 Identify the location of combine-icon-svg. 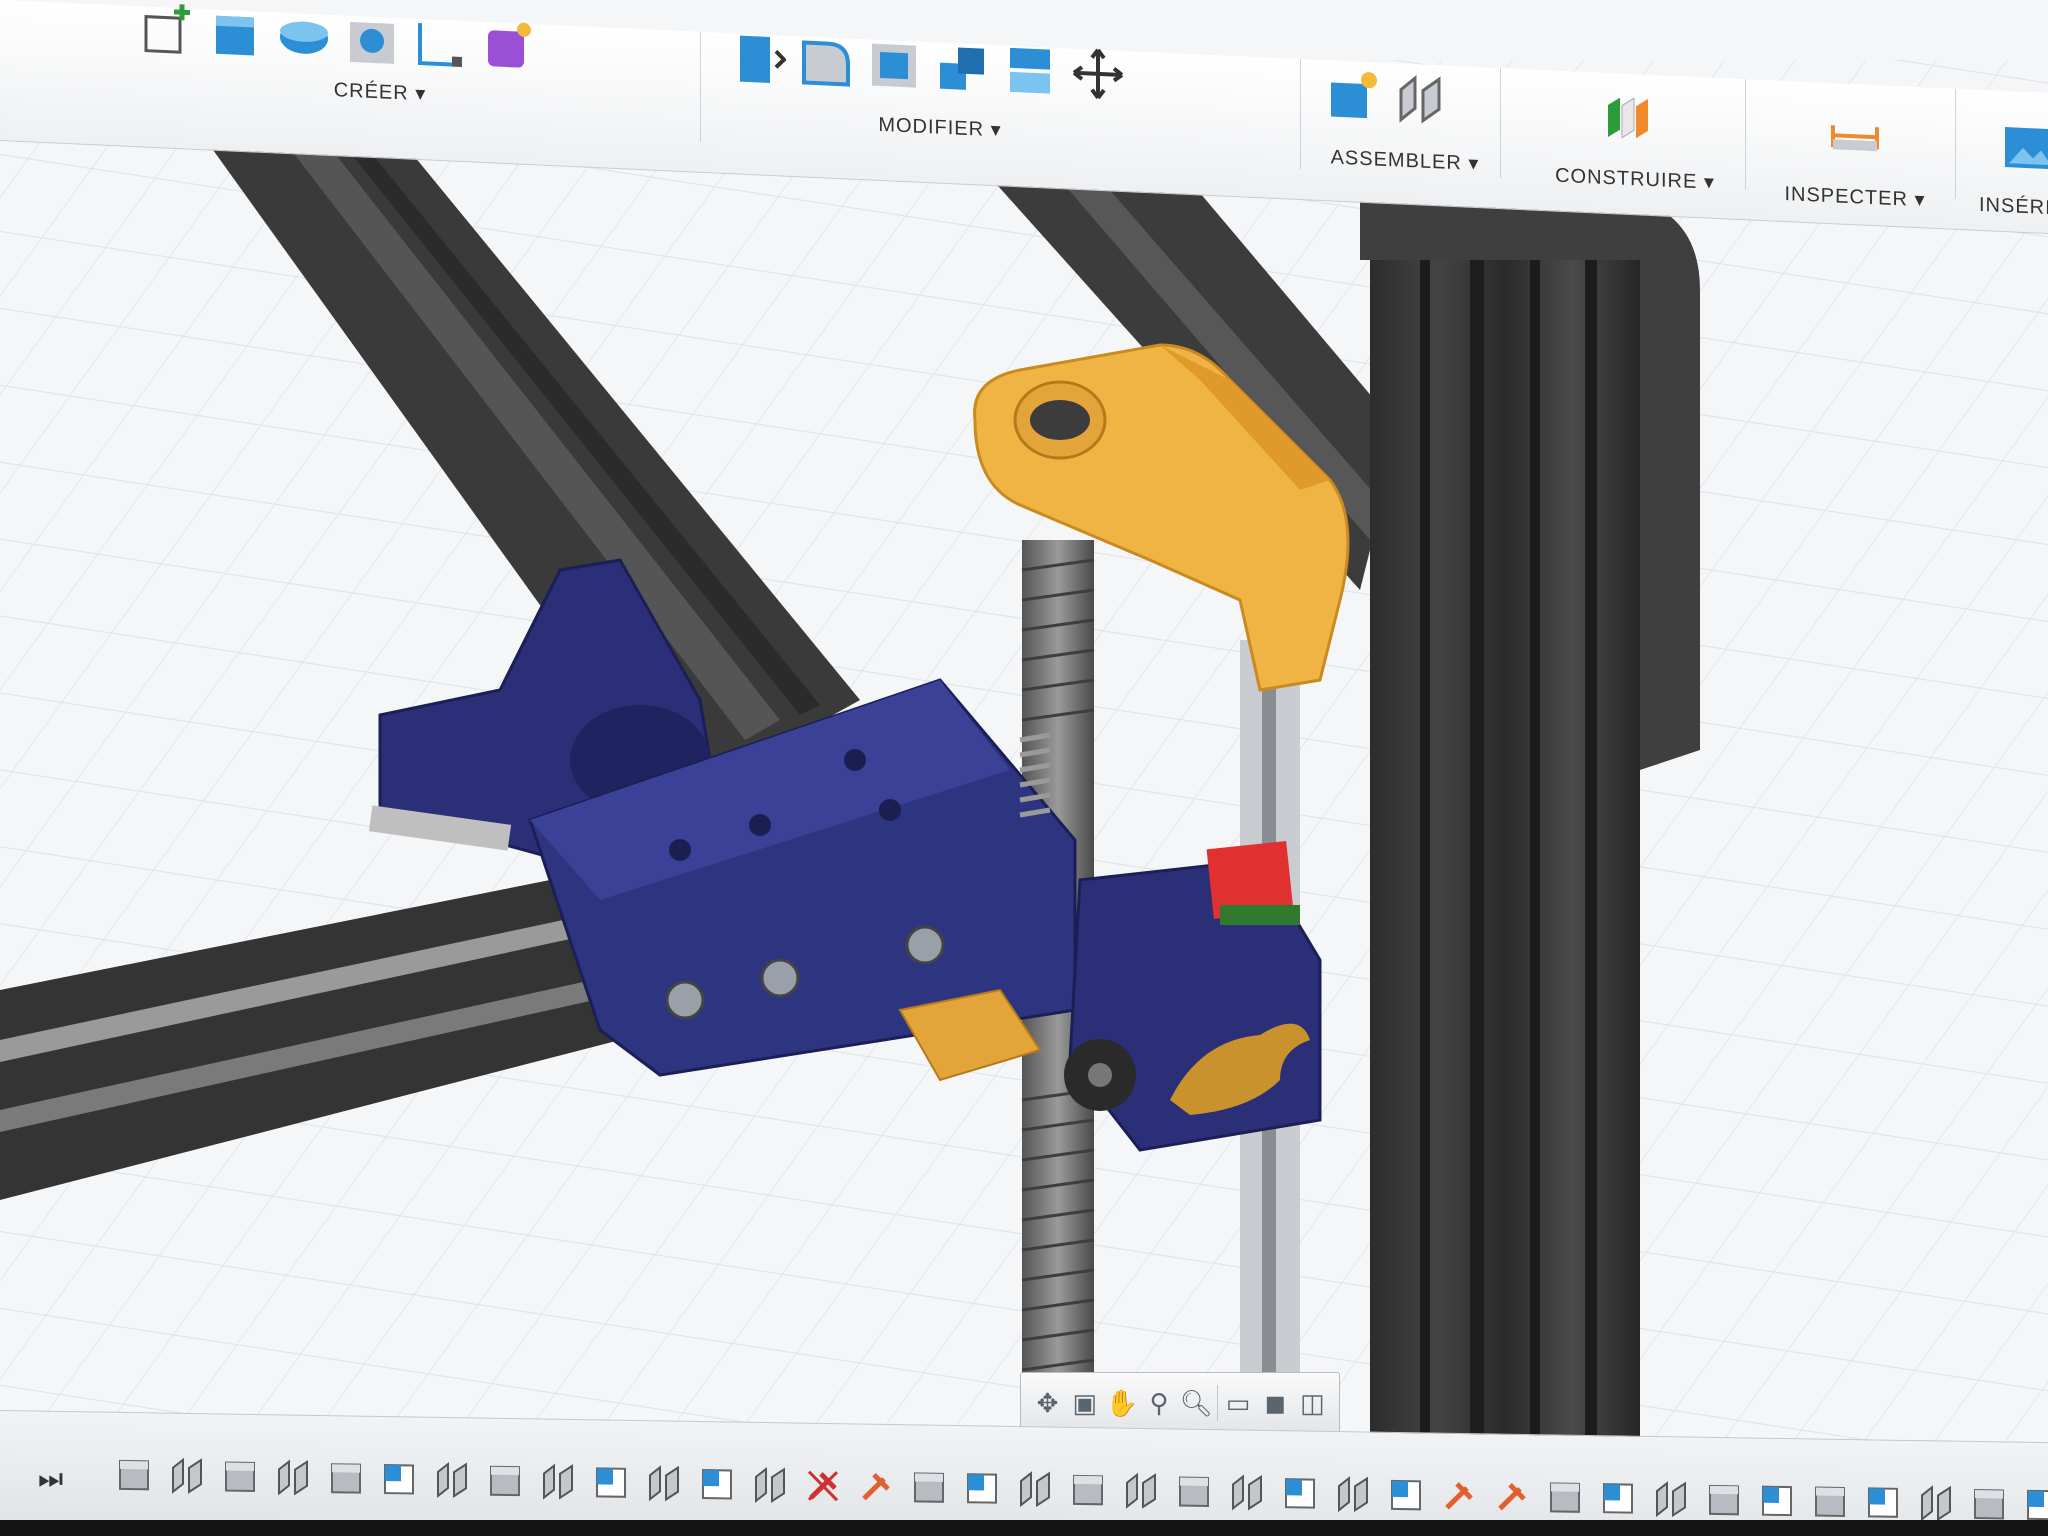
(962, 68).